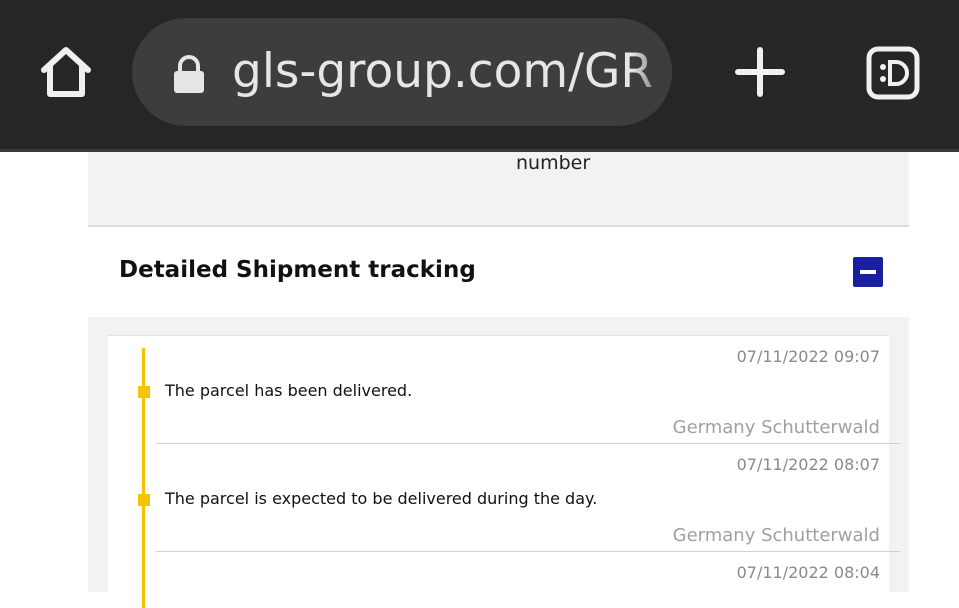 This screenshot has width=959, height=608. I want to click on address-bar: gls-group.com/GR(, so click(402, 72).